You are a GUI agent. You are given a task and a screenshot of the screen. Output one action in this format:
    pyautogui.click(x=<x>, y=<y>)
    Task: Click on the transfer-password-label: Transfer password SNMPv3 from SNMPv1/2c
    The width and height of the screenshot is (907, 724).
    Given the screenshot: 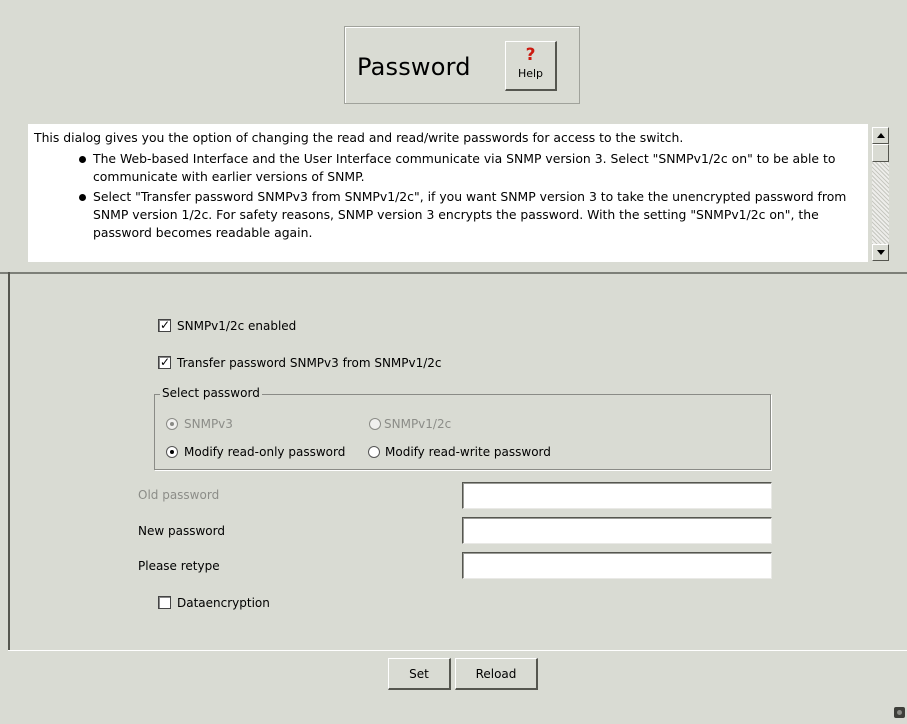 What is the action you would take?
    pyautogui.click(x=309, y=363)
    